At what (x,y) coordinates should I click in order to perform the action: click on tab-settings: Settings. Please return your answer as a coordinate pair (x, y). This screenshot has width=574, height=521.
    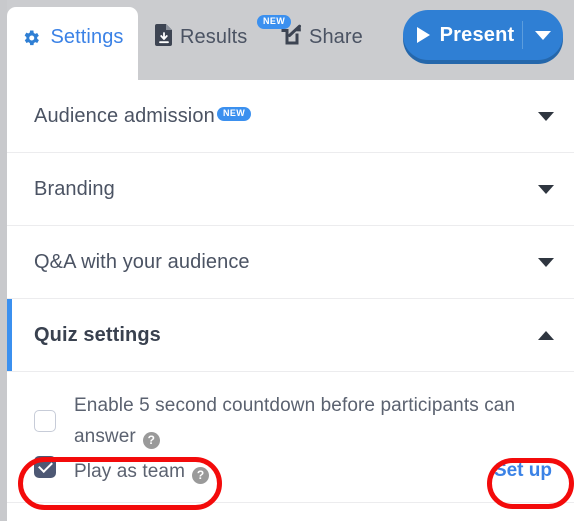
    Looking at the image, I should click on (72, 43).